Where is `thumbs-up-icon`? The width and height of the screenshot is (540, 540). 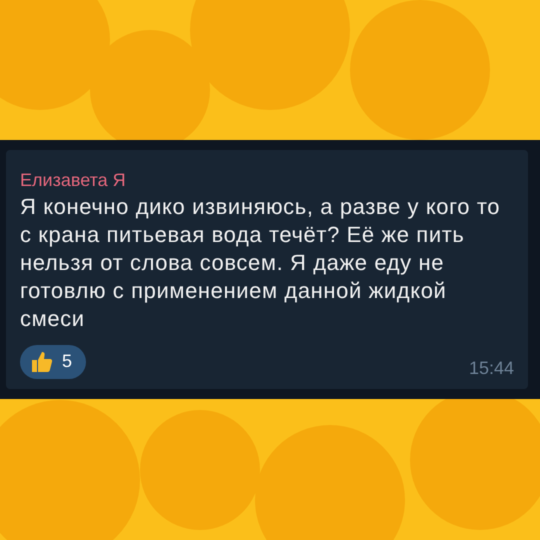 thumbs-up-icon is located at coordinates (42, 362).